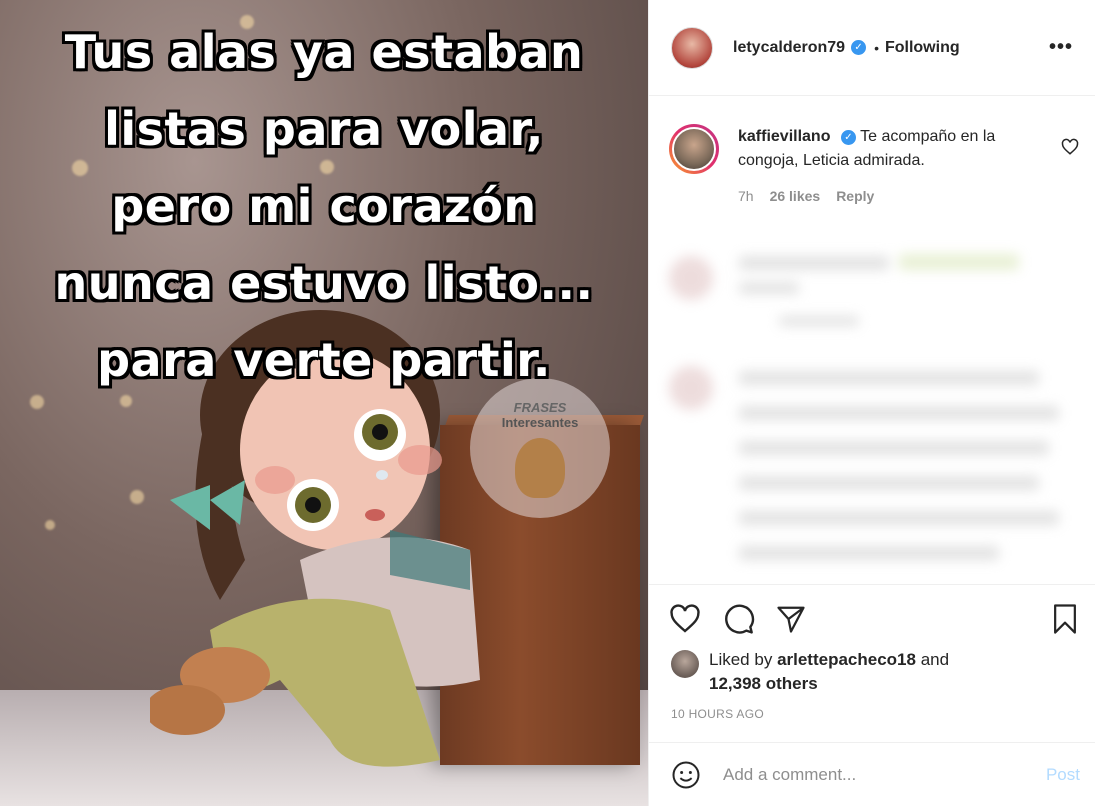 This screenshot has height=806, width=1095. What do you see at coordinates (763, 683) in the screenshot?
I see `likes-count: 12,398 others` at bounding box center [763, 683].